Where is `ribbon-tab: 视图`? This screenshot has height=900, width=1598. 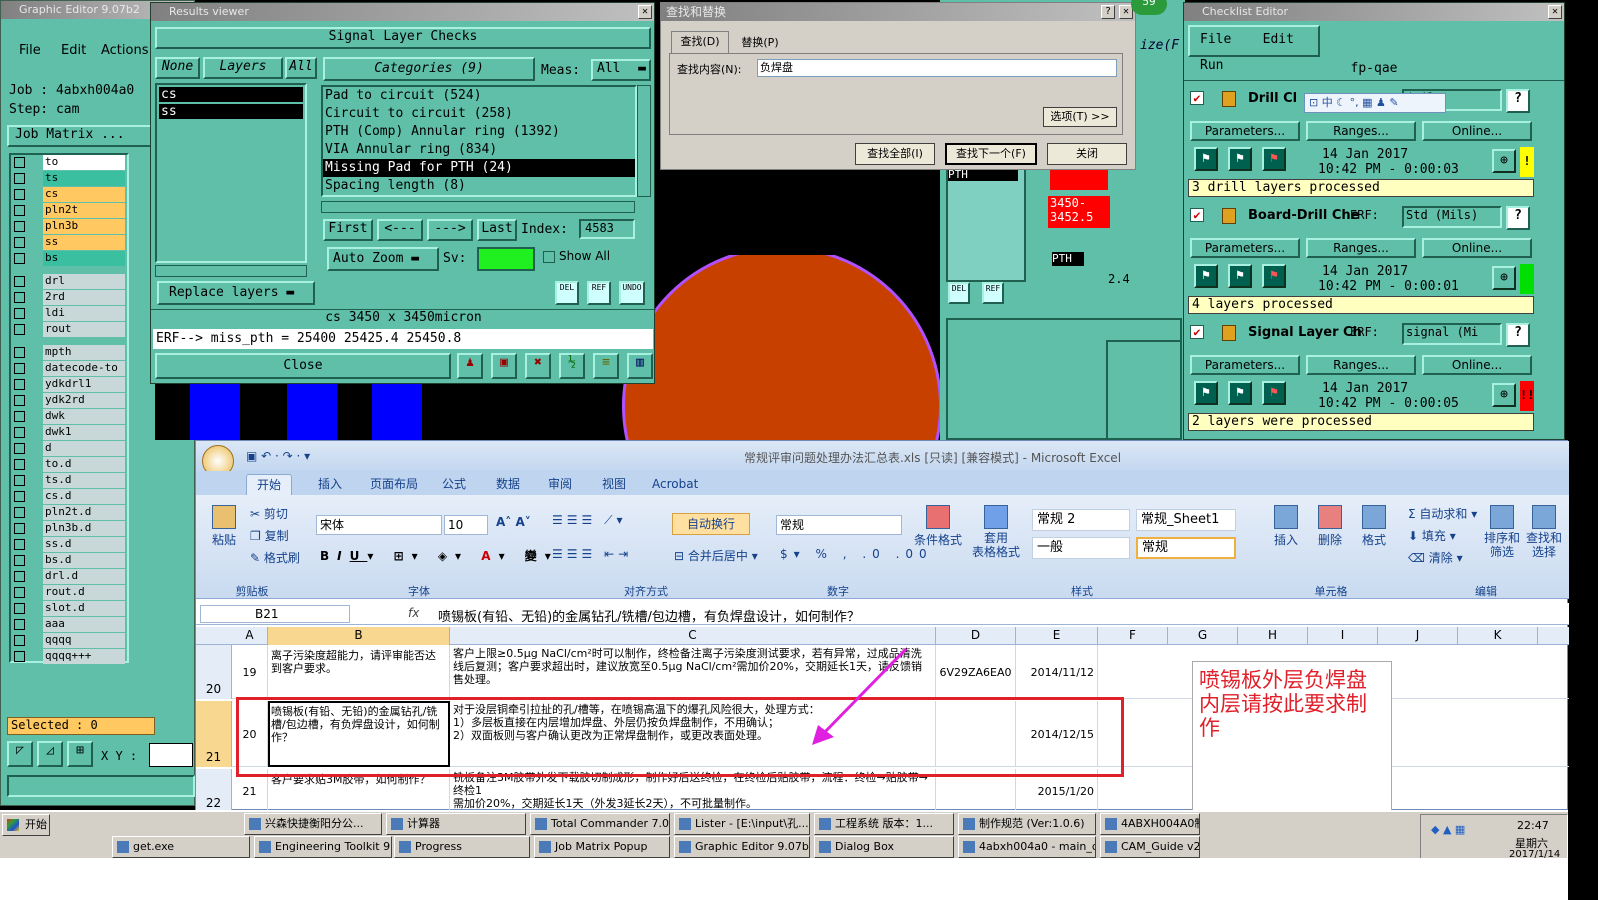 ribbon-tab: 视图 is located at coordinates (614, 484).